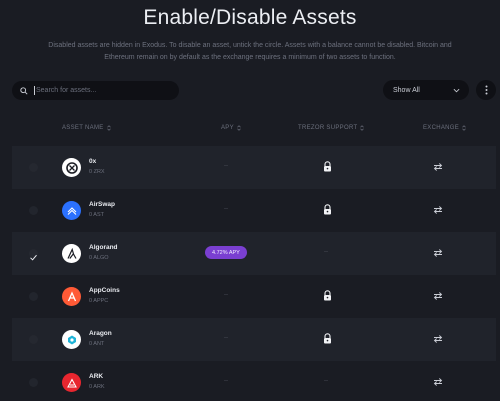 The height and width of the screenshot is (401, 500). I want to click on column-label: ASSET NAME, so click(83, 128).